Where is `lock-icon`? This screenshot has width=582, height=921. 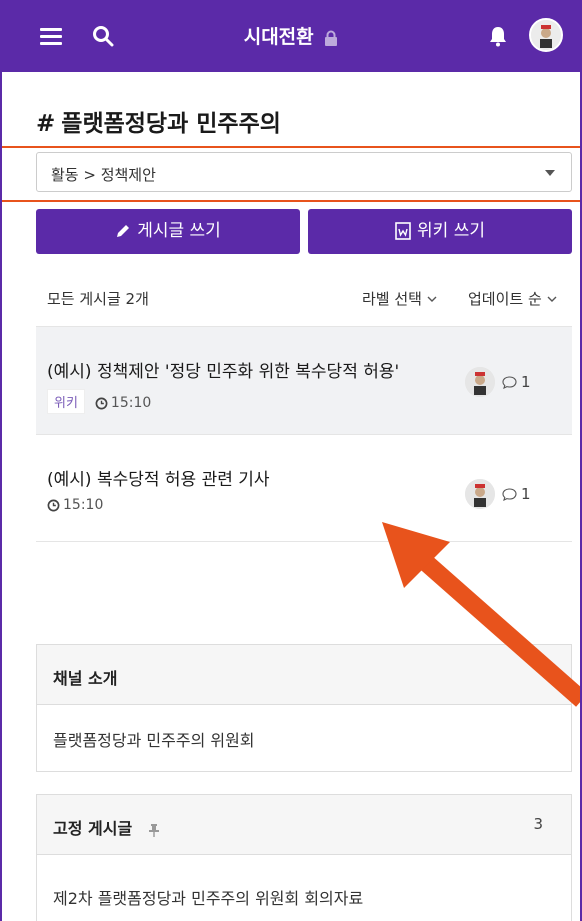
lock-icon is located at coordinates (331, 38).